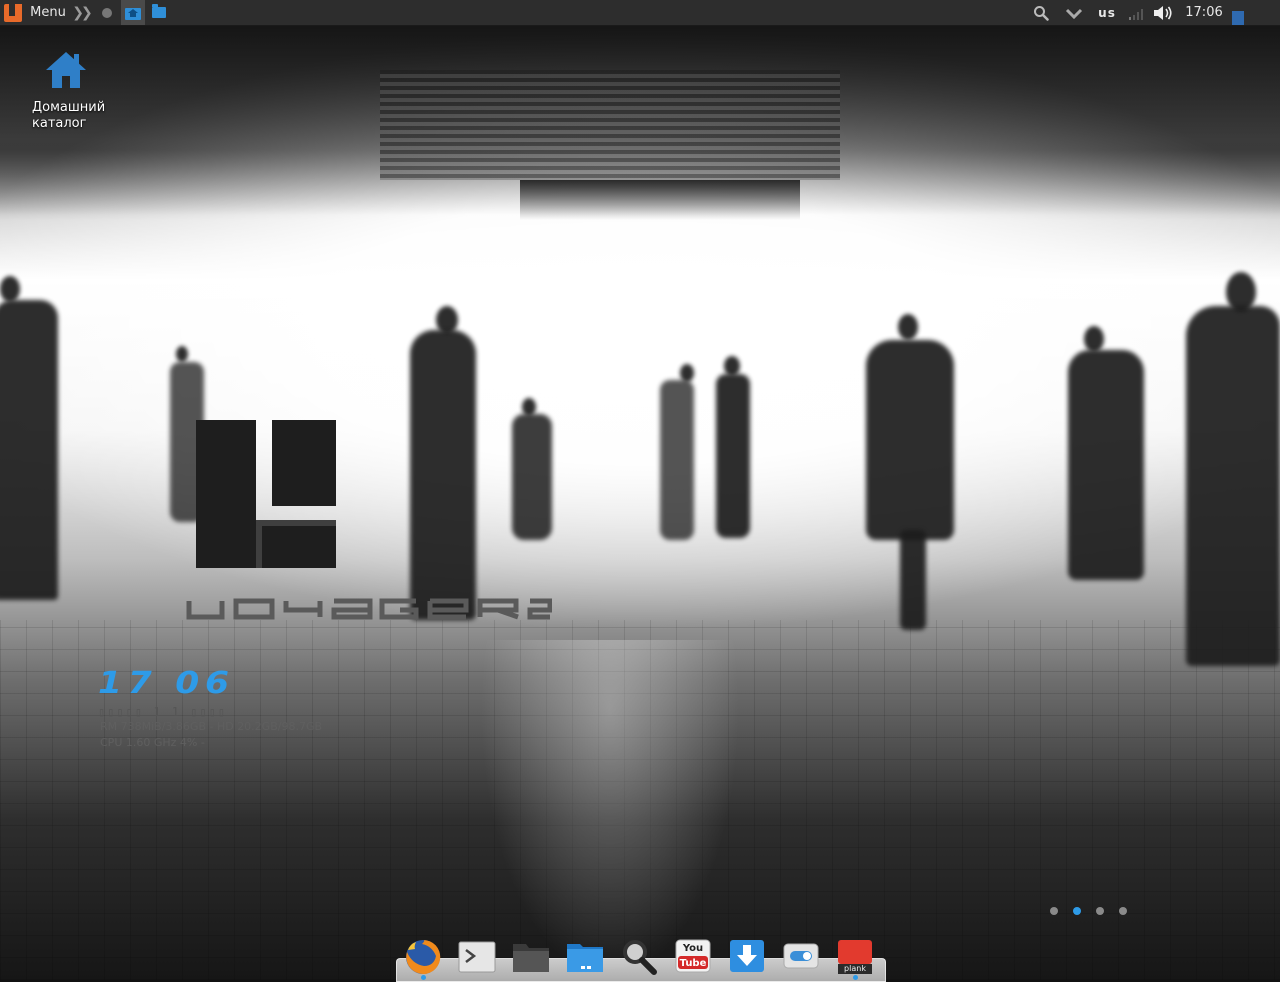  What do you see at coordinates (81, 12) in the screenshot?
I see `double-chevron-icon: ❯❯` at bounding box center [81, 12].